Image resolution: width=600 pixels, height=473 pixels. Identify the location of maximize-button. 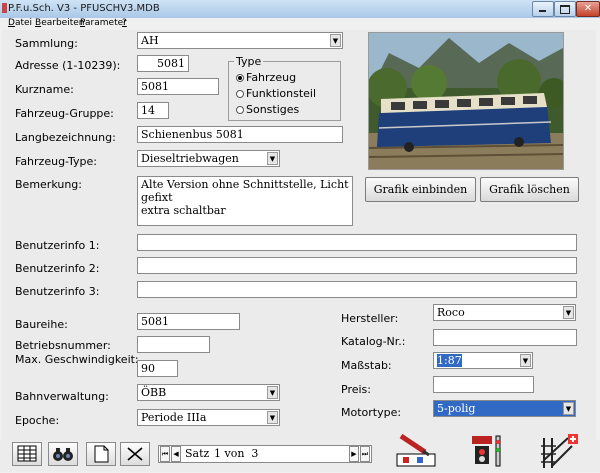
(565, 9).